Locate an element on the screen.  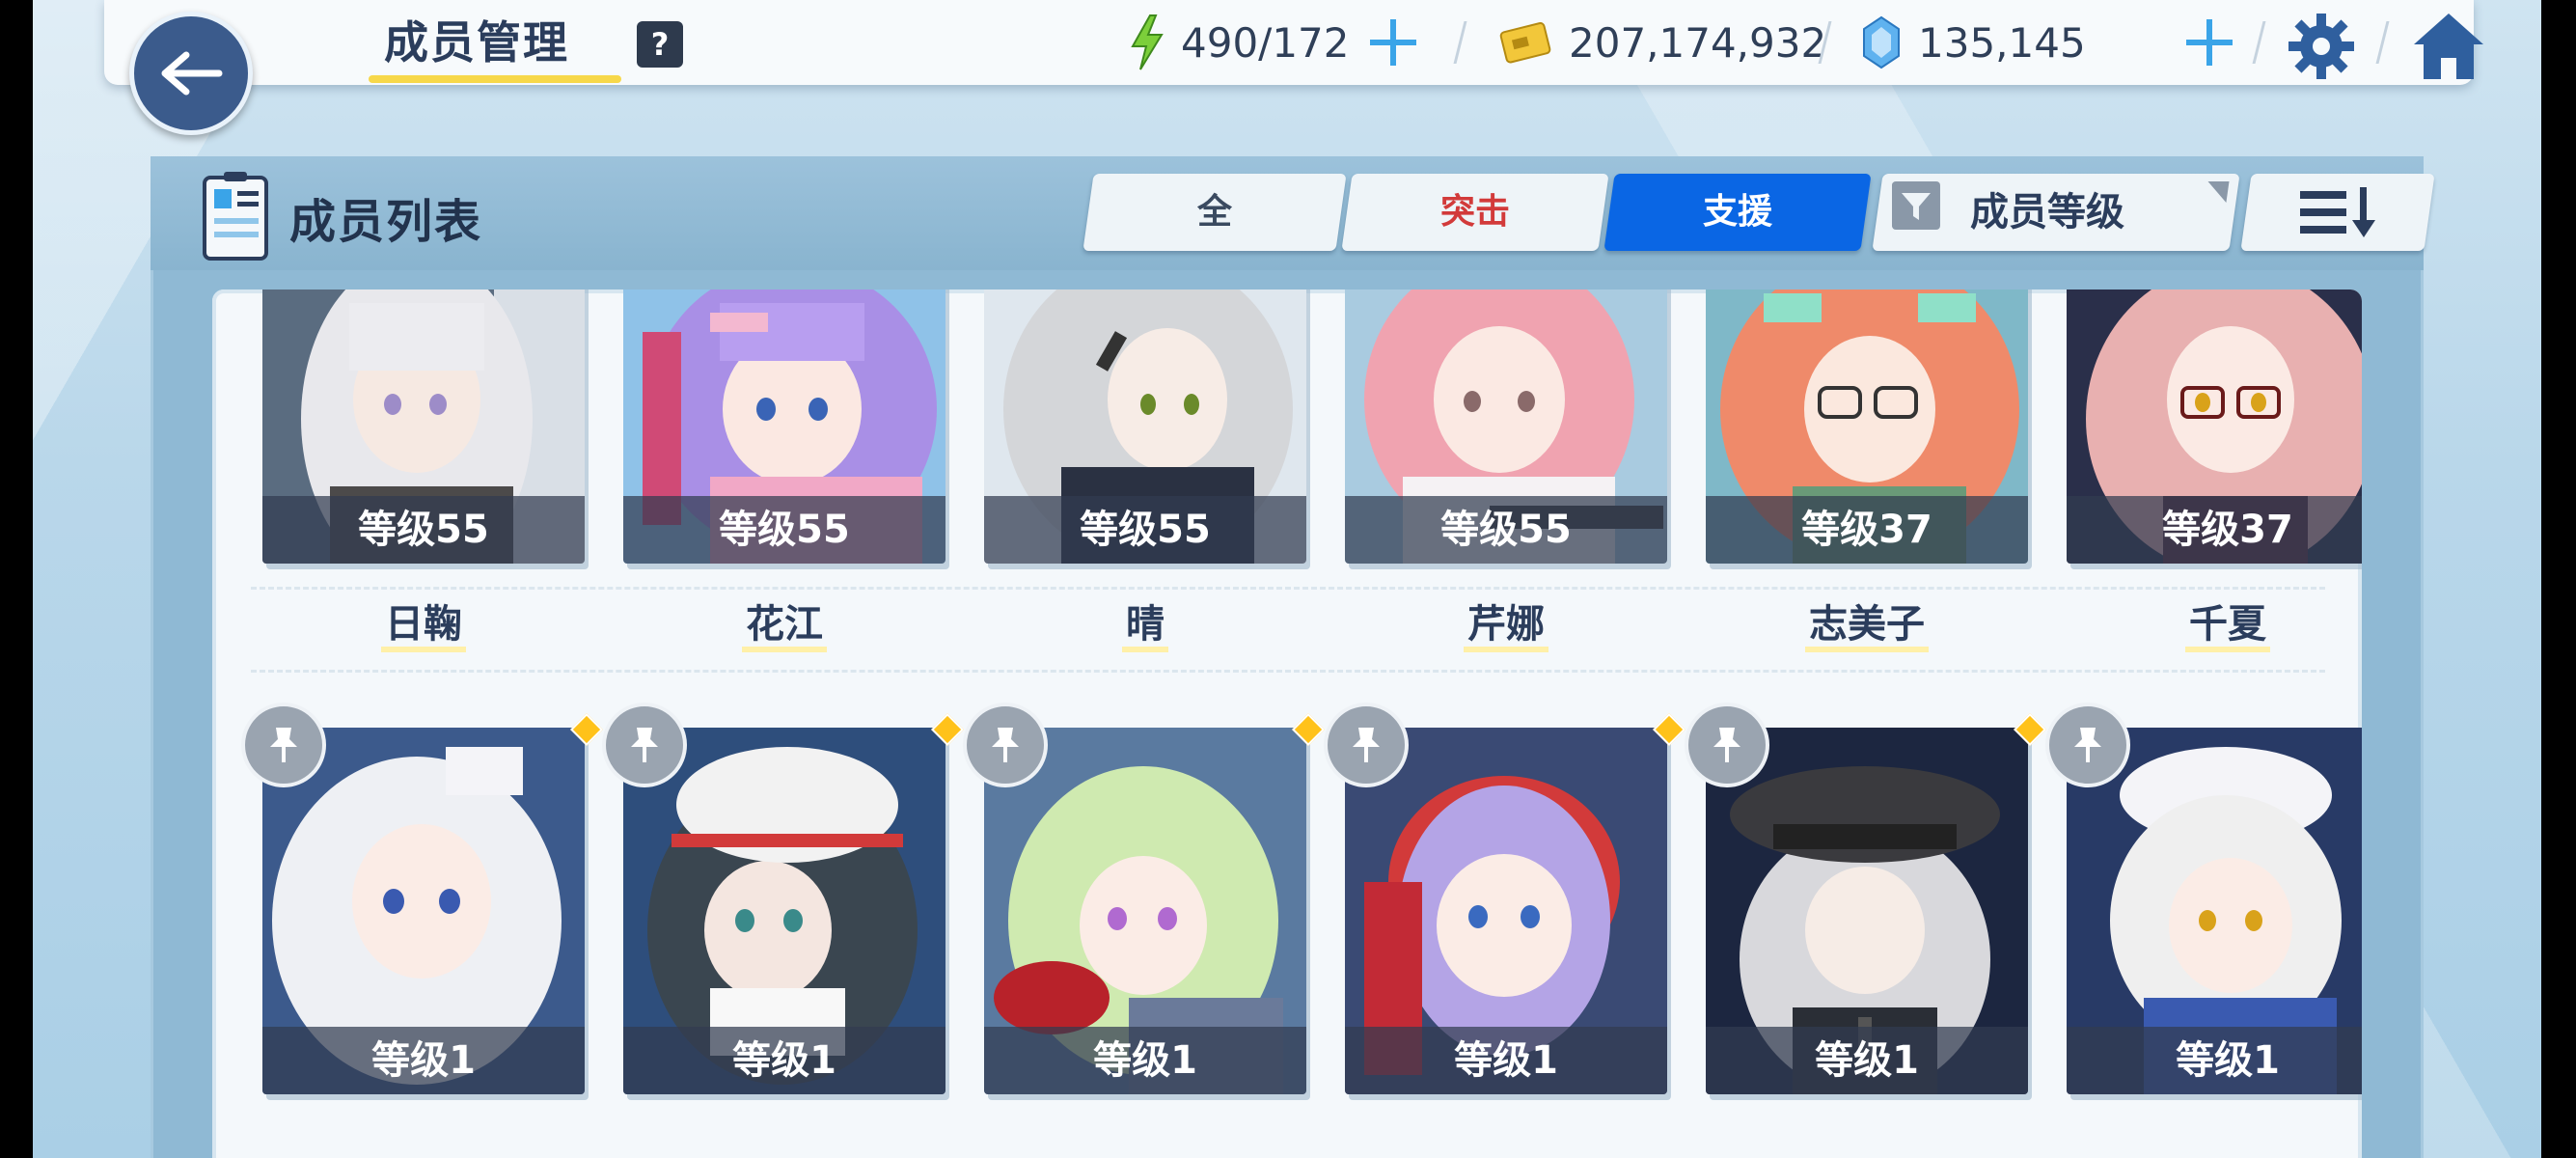
sort-order-button is located at coordinates (2337, 212).